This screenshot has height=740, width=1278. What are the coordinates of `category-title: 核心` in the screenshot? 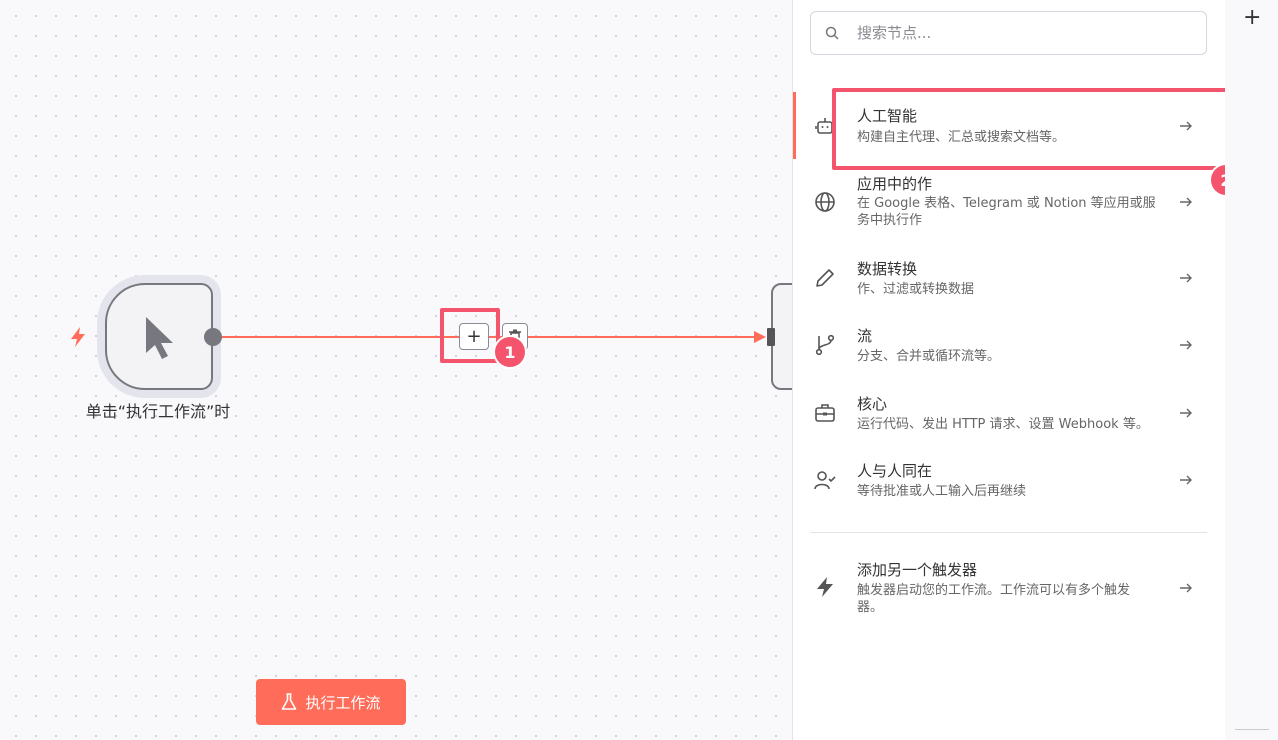 It's located at (872, 404).